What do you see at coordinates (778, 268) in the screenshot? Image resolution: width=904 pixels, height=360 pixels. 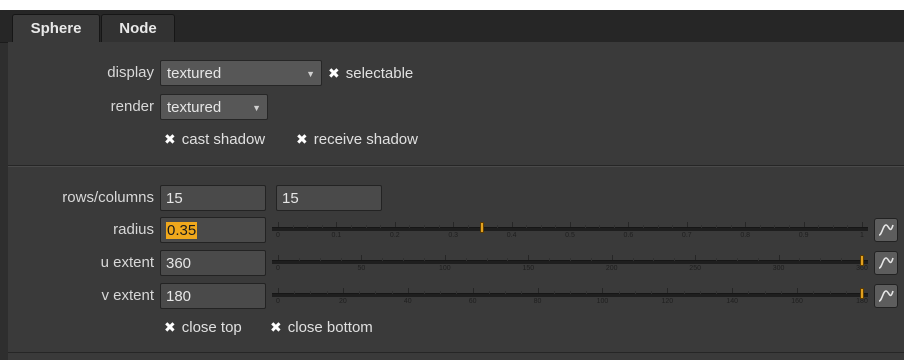 I see `slider-tick-label: 300` at bounding box center [778, 268].